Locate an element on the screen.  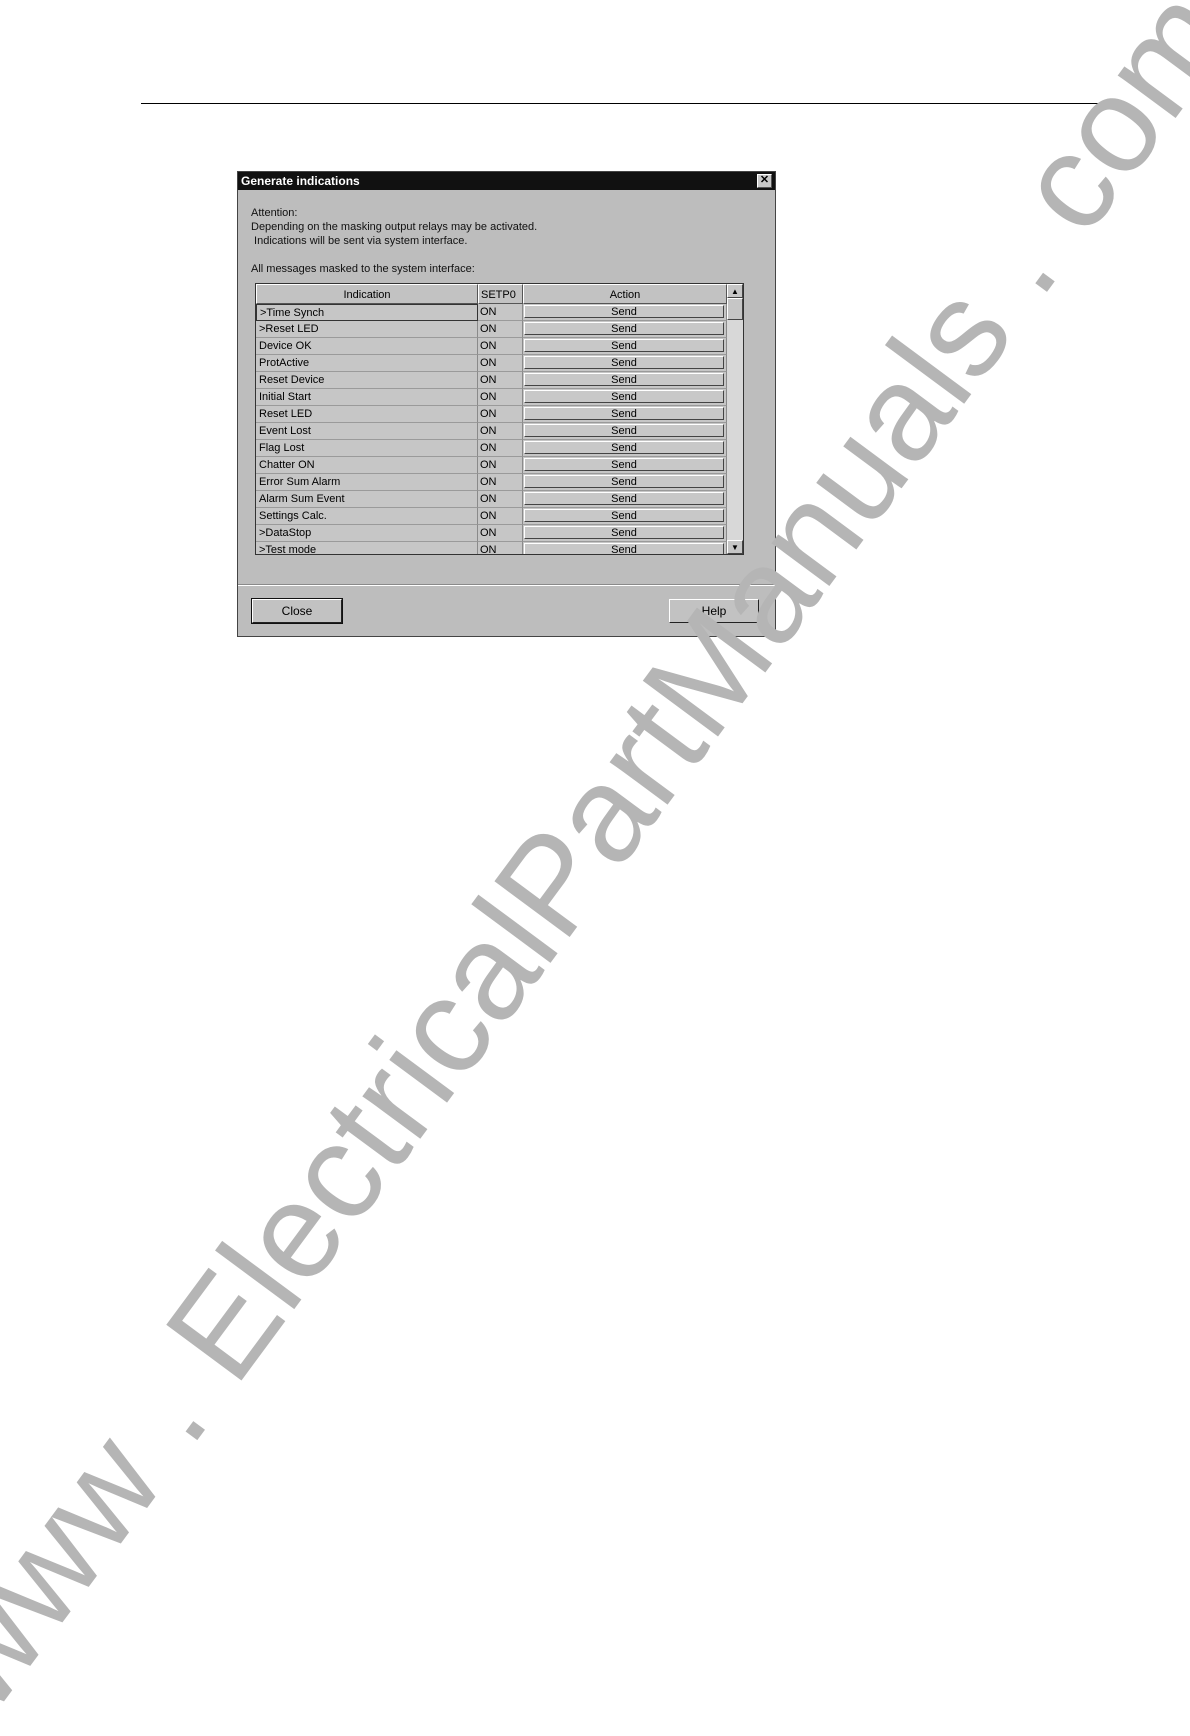
close-button: Close is located at coordinates (297, 611).